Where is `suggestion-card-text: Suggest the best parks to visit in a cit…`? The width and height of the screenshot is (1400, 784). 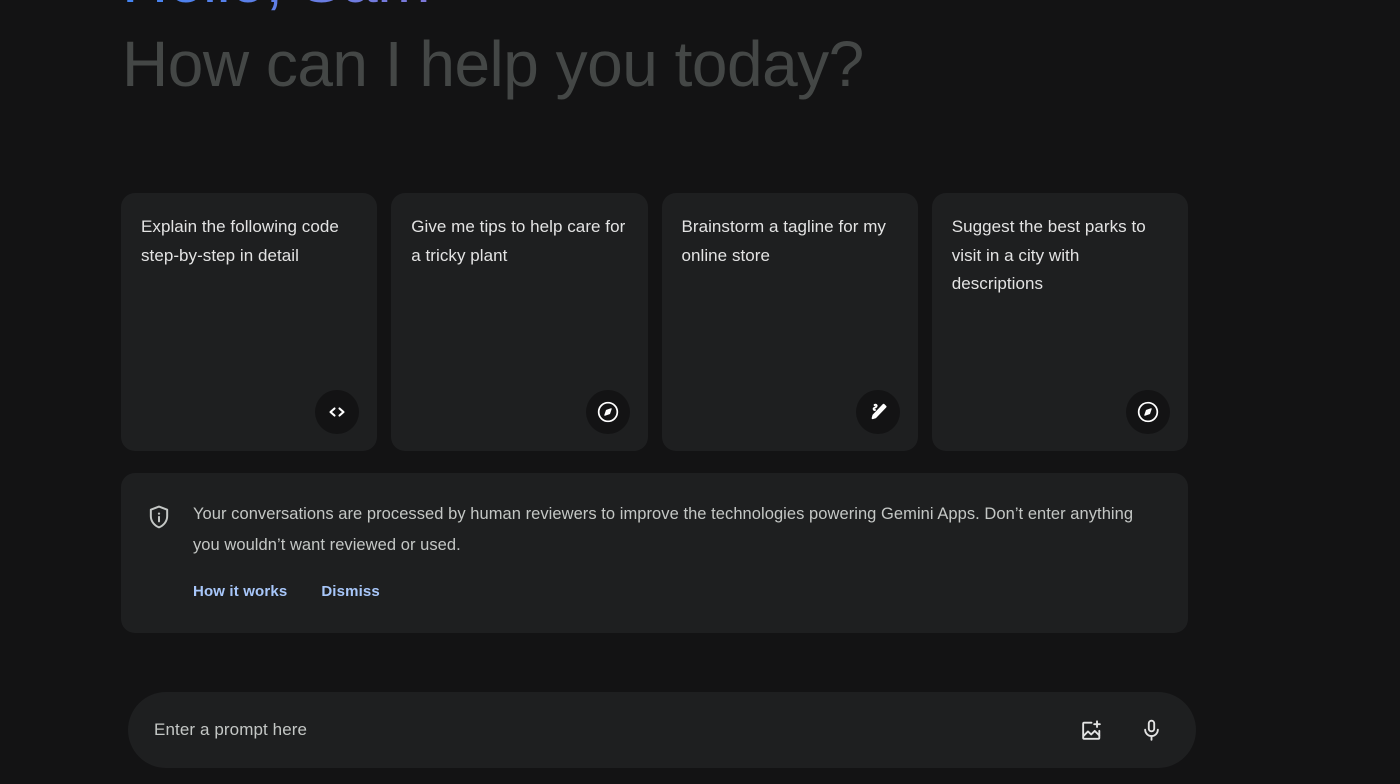 suggestion-card-text: Suggest the best parks to visit in a cit… is located at coordinates (1048, 255).